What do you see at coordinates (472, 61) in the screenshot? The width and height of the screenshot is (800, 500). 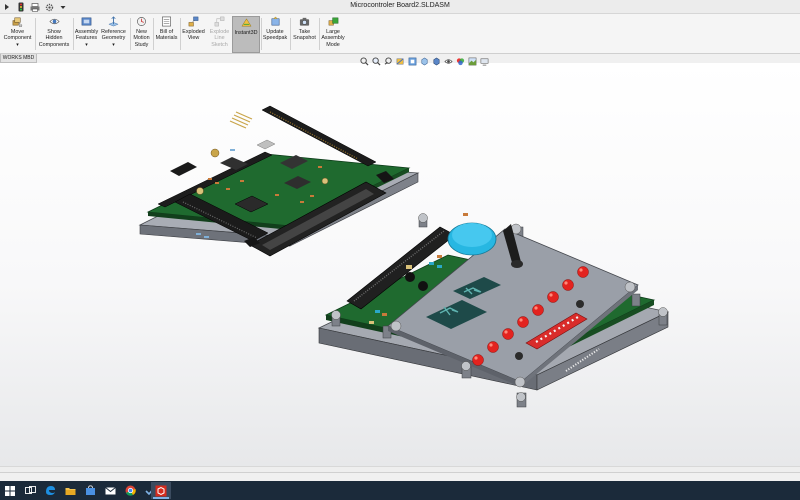 I see `apply-scene-icon` at bounding box center [472, 61].